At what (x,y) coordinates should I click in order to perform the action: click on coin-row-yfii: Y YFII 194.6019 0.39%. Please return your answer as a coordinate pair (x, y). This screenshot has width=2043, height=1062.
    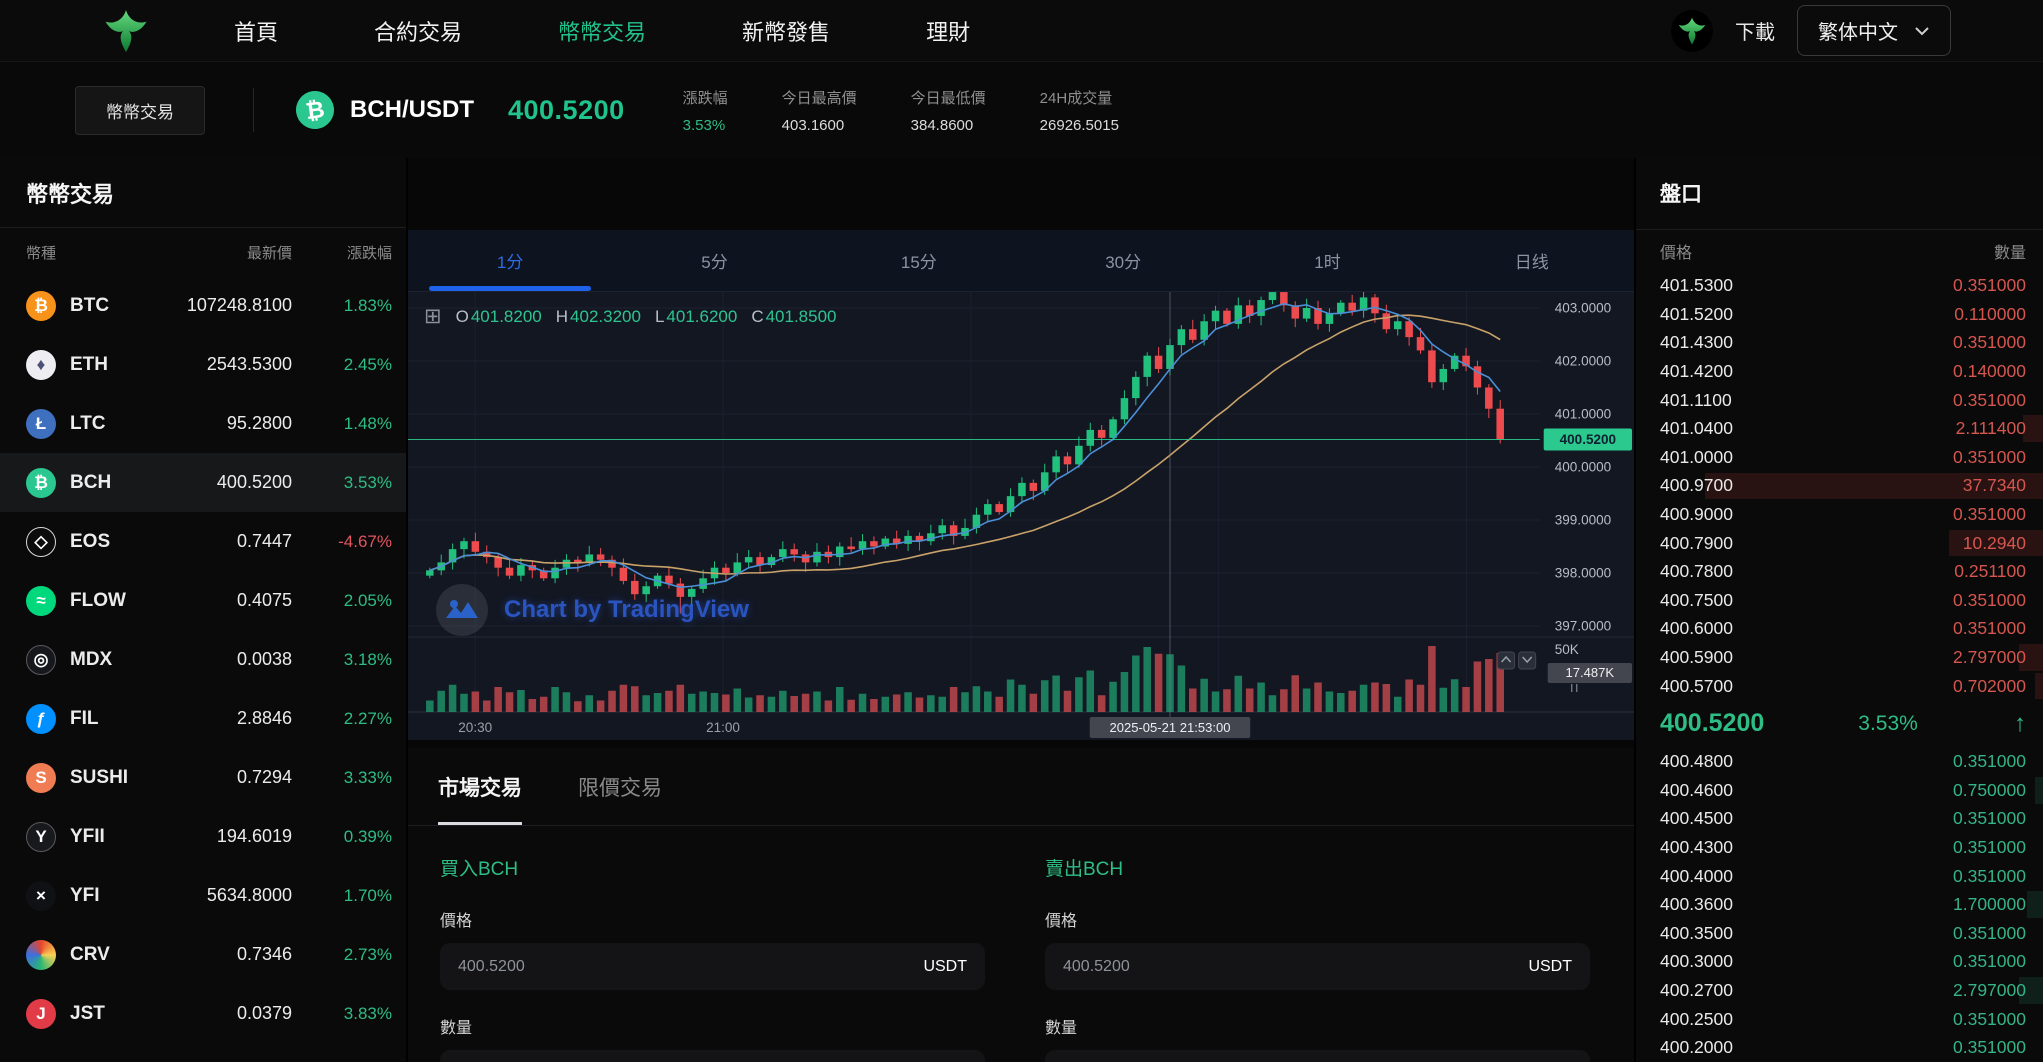
    Looking at the image, I should click on (203, 836).